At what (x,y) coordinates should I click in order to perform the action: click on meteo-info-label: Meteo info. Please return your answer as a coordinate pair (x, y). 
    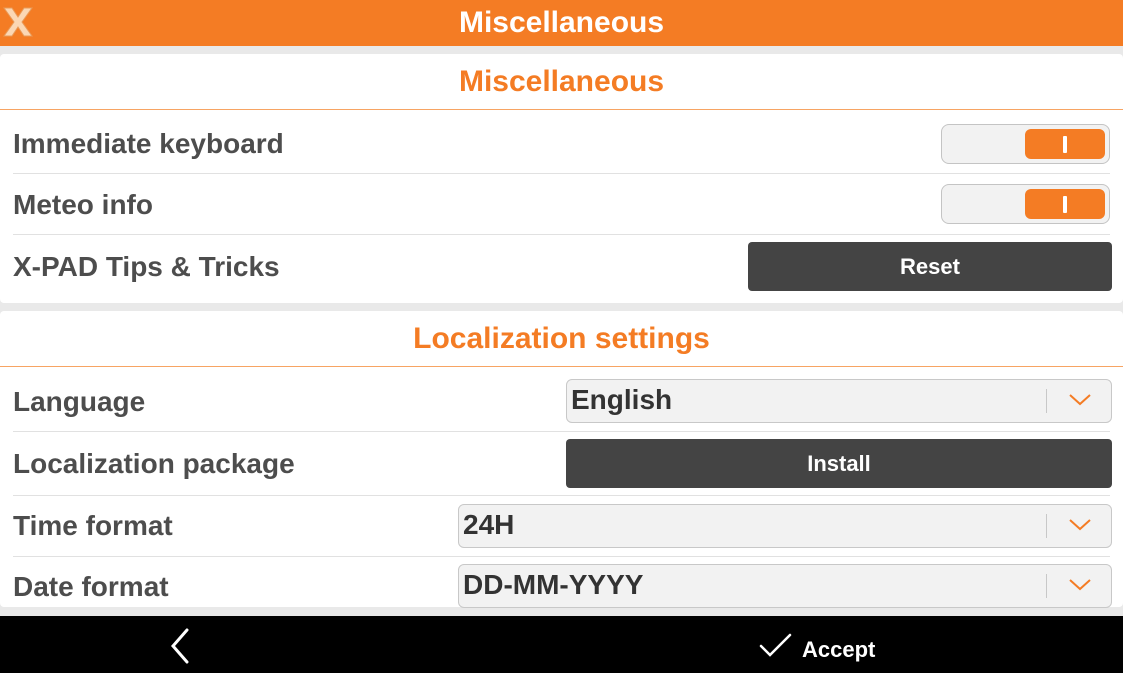
    Looking at the image, I should click on (83, 204).